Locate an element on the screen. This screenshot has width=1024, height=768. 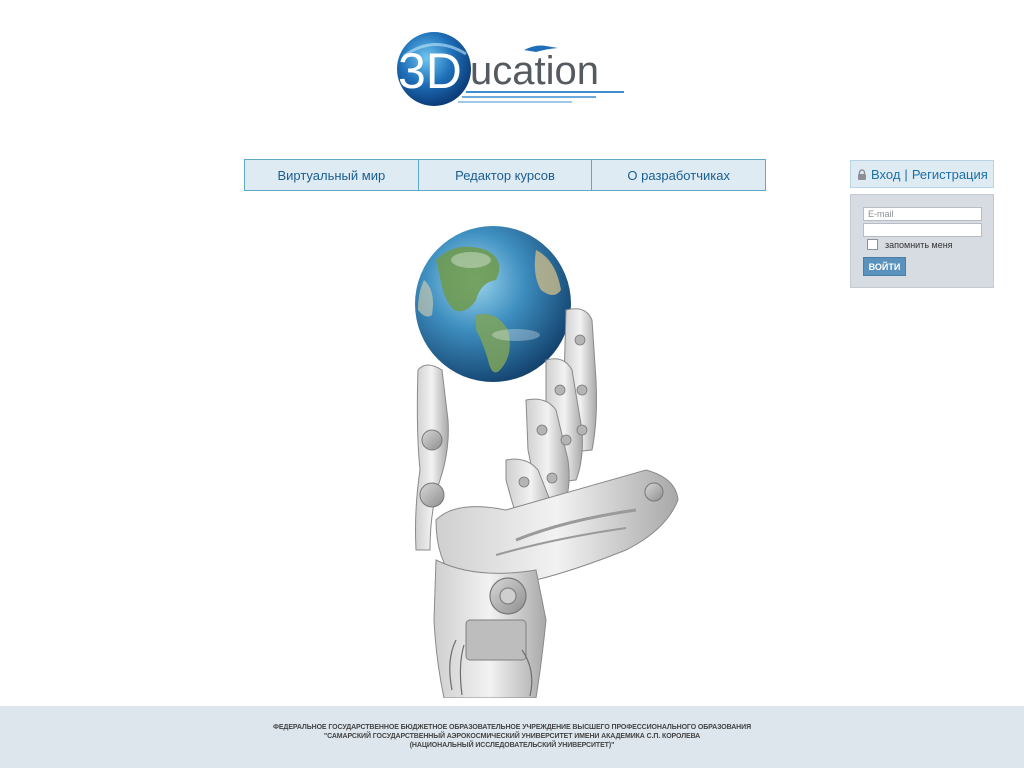
3ducation-logo: 3D ucation is located at coordinates (512, 69).